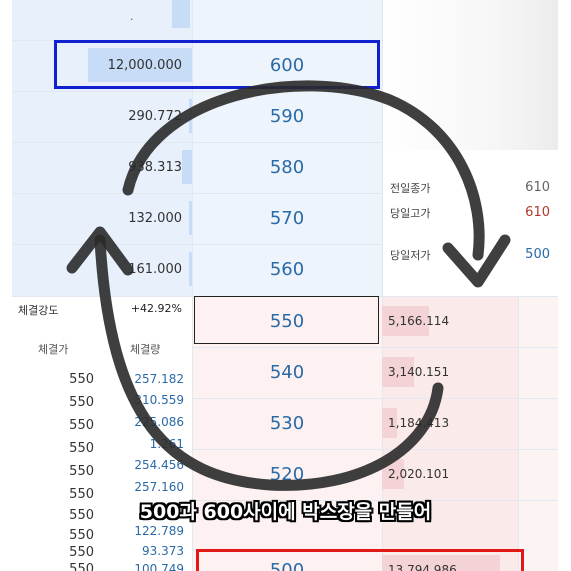 This screenshot has height=571, width=571. Describe the element at coordinates (156, 308) in the screenshot. I see `trade-strength-value: +42.92%` at that location.